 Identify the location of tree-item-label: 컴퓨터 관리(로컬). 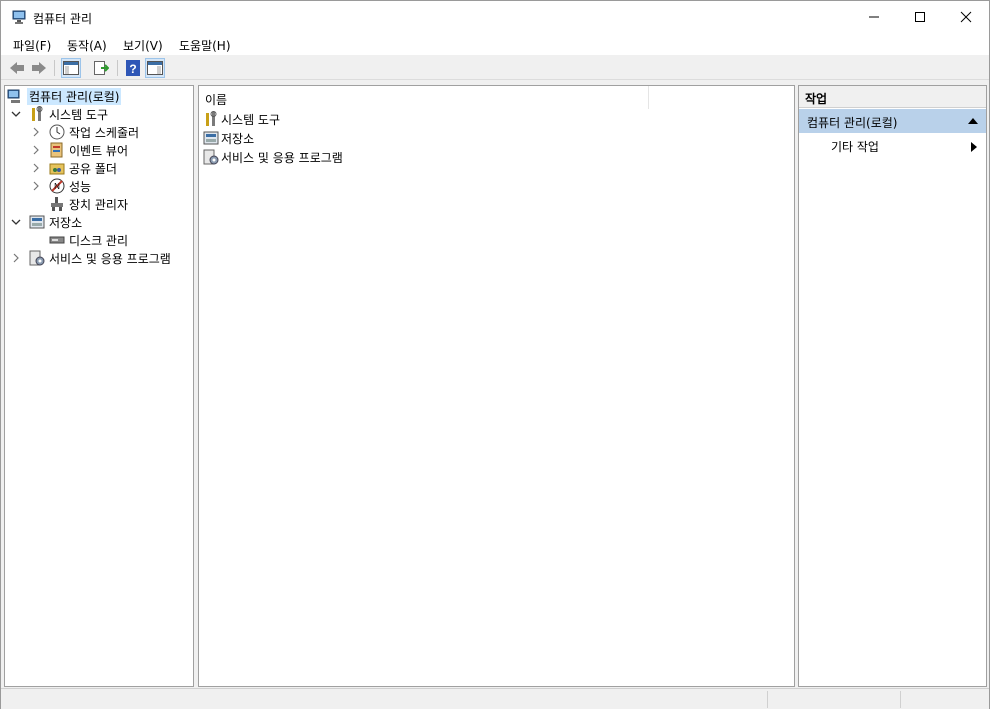
(74, 96).